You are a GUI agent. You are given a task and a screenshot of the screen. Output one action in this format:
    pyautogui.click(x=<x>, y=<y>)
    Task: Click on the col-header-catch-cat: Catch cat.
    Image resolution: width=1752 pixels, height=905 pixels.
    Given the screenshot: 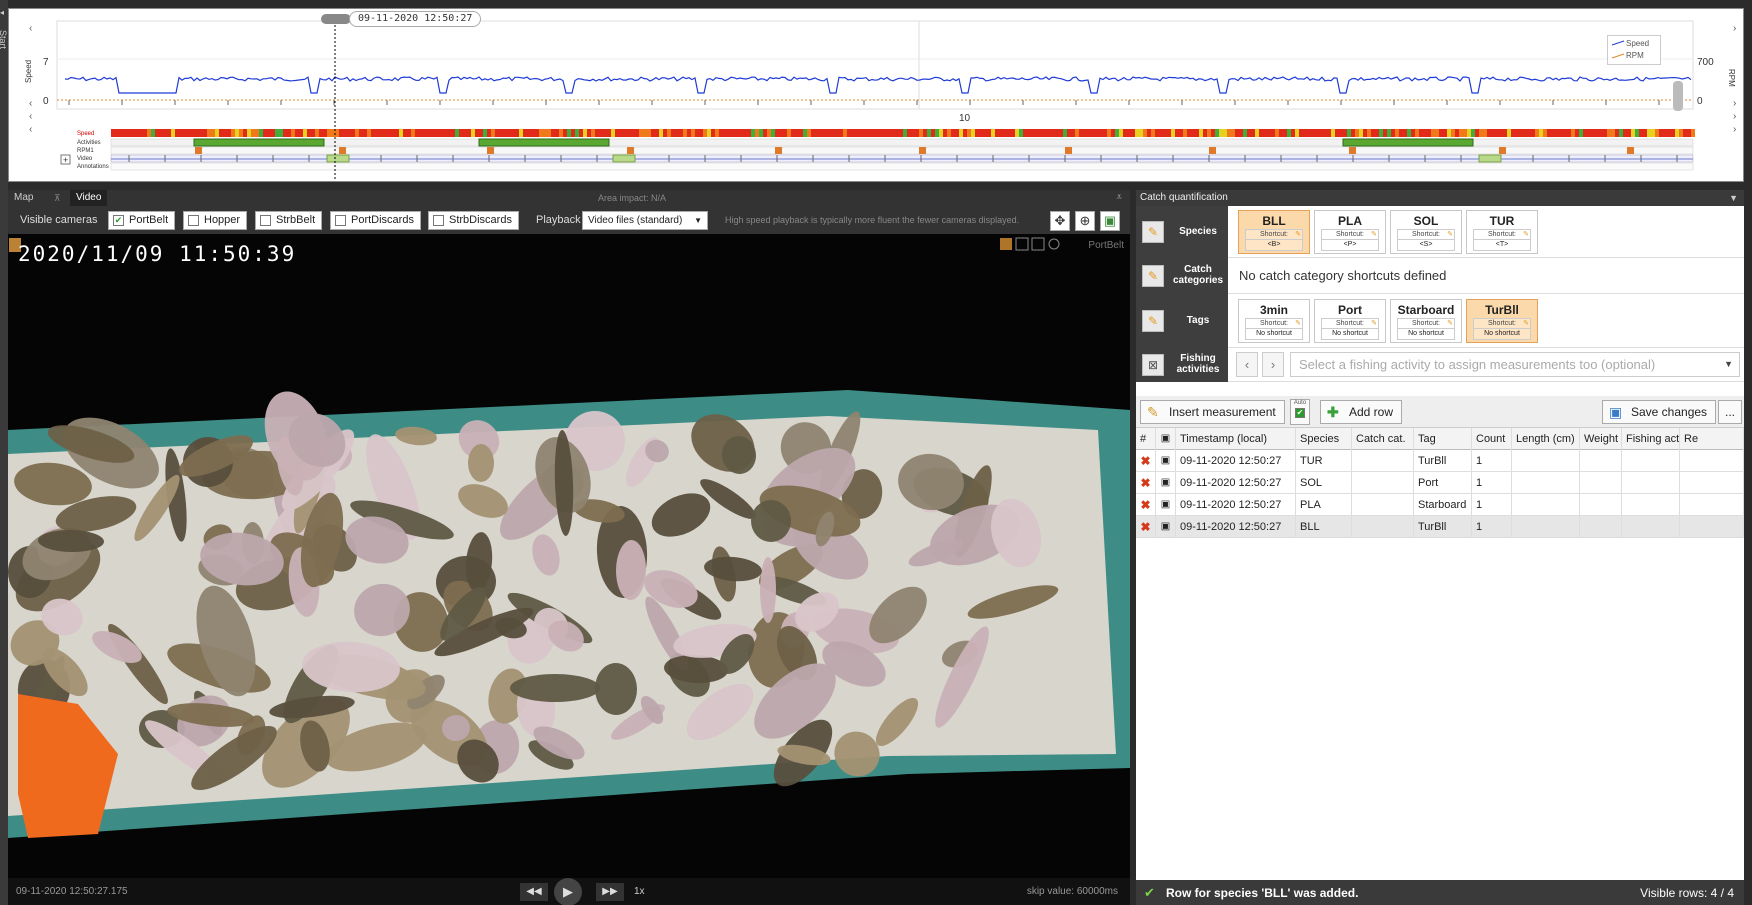 What is the action you would take?
    pyautogui.click(x=1383, y=439)
    